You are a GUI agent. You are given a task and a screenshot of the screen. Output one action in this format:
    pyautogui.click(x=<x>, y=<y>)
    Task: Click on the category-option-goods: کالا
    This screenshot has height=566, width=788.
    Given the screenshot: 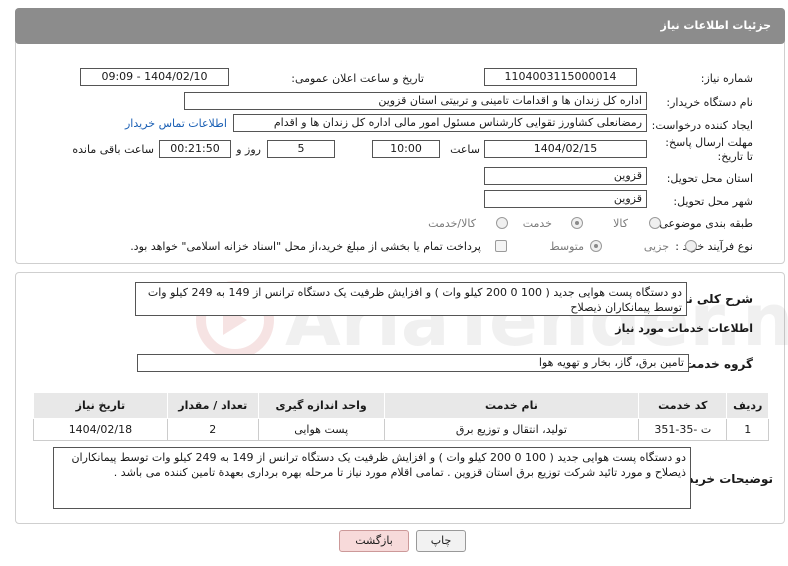 What is the action you would take?
    pyautogui.click(x=620, y=223)
    